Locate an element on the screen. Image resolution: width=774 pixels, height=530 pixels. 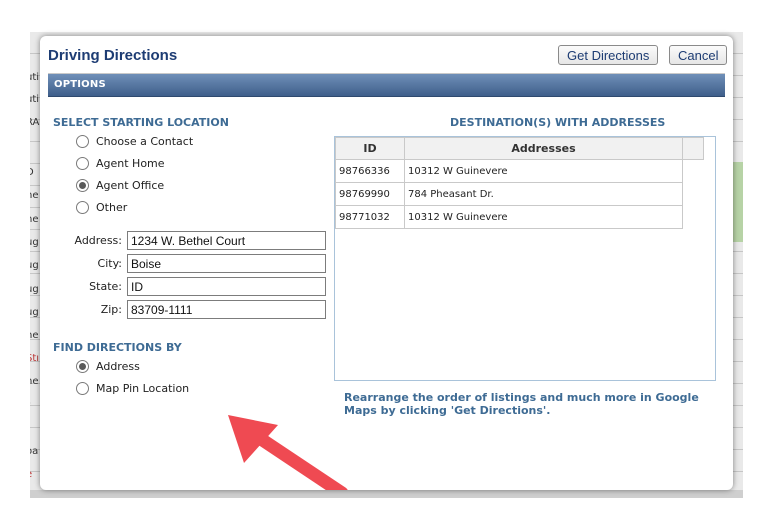
table-header-row: ID Addresses is located at coordinates (519, 148).